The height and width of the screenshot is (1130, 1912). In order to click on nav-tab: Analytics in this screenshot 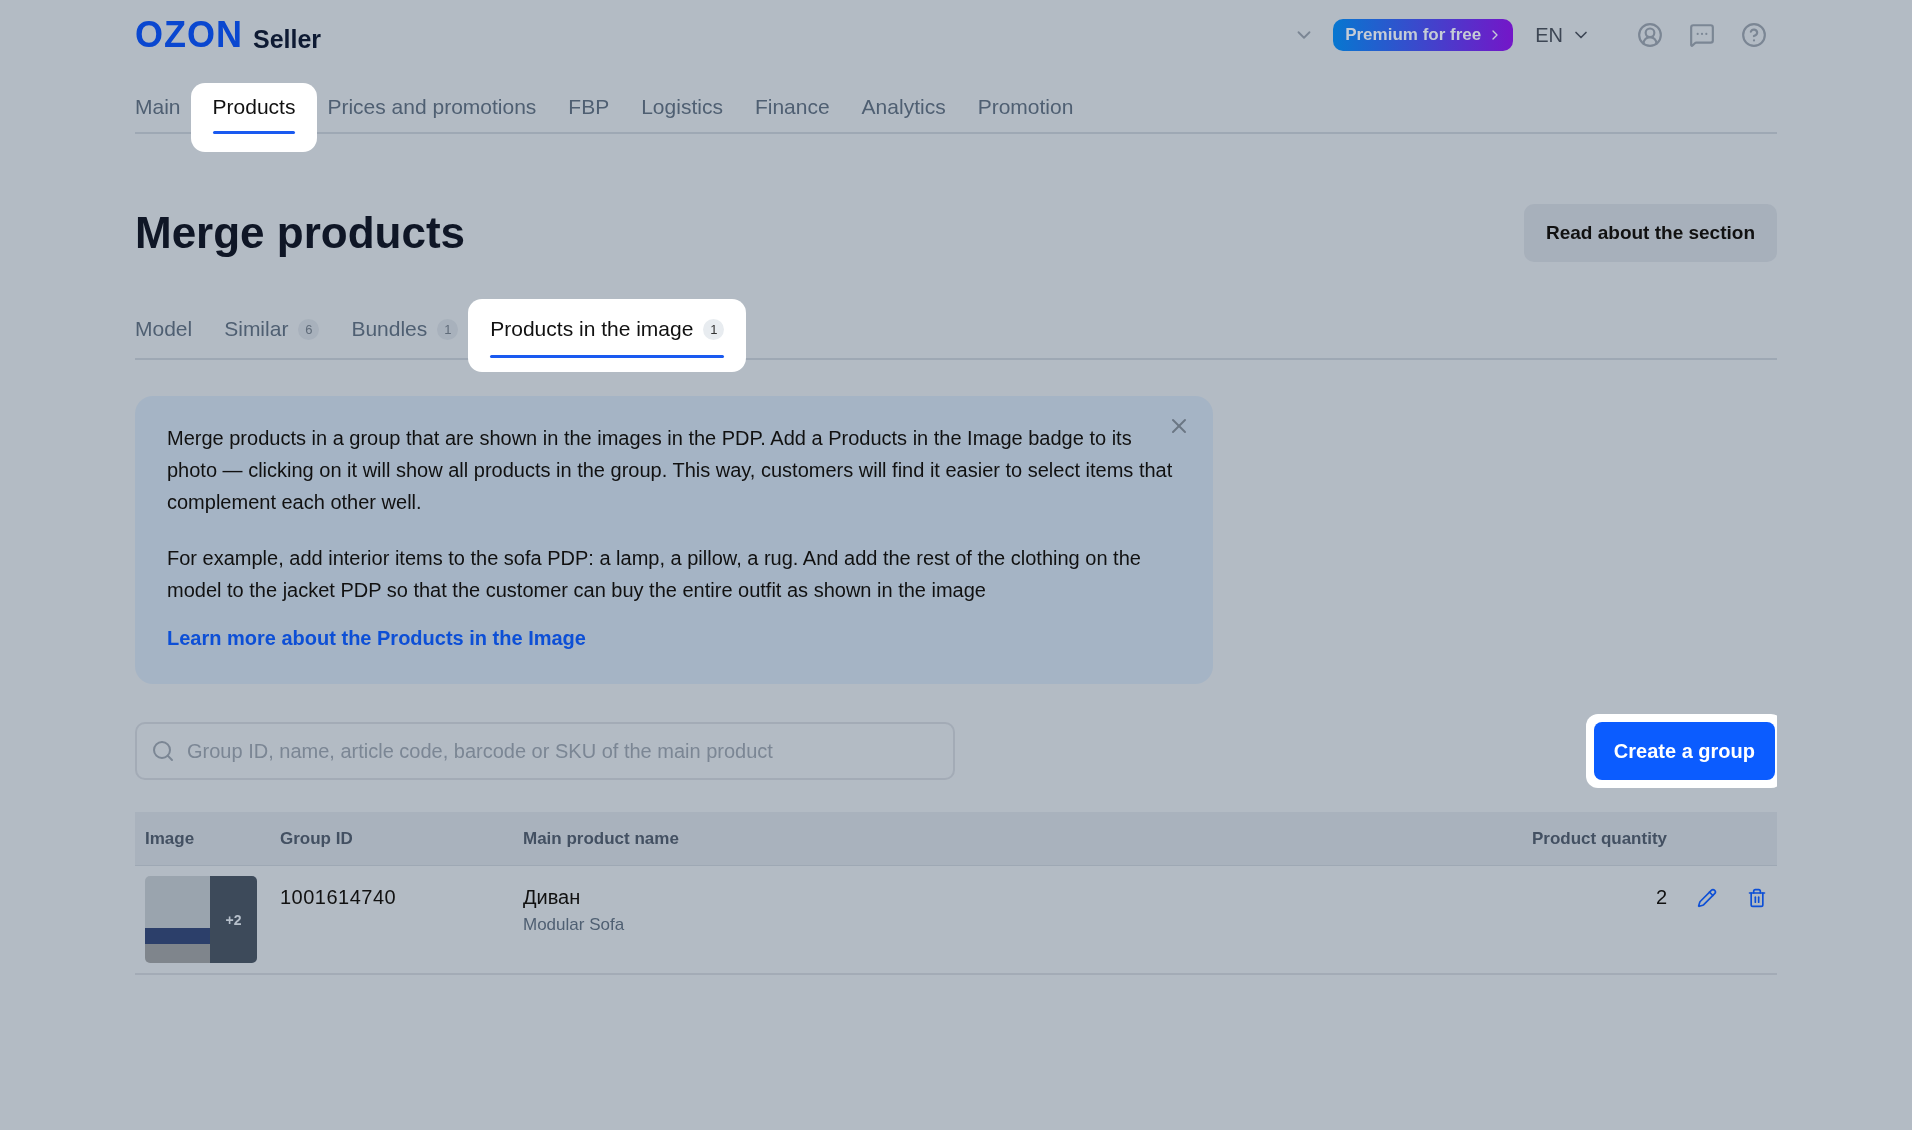, I will do `click(903, 117)`.